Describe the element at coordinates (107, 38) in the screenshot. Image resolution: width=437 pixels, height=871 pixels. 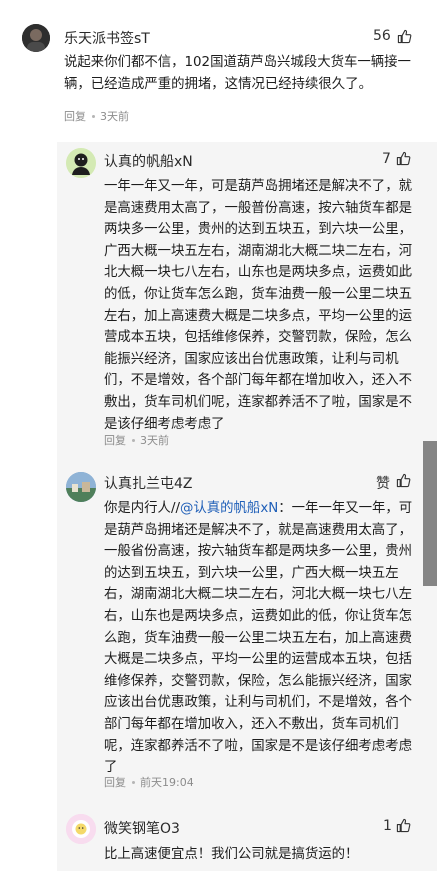
I see `username: 乐天派书签sT` at that location.